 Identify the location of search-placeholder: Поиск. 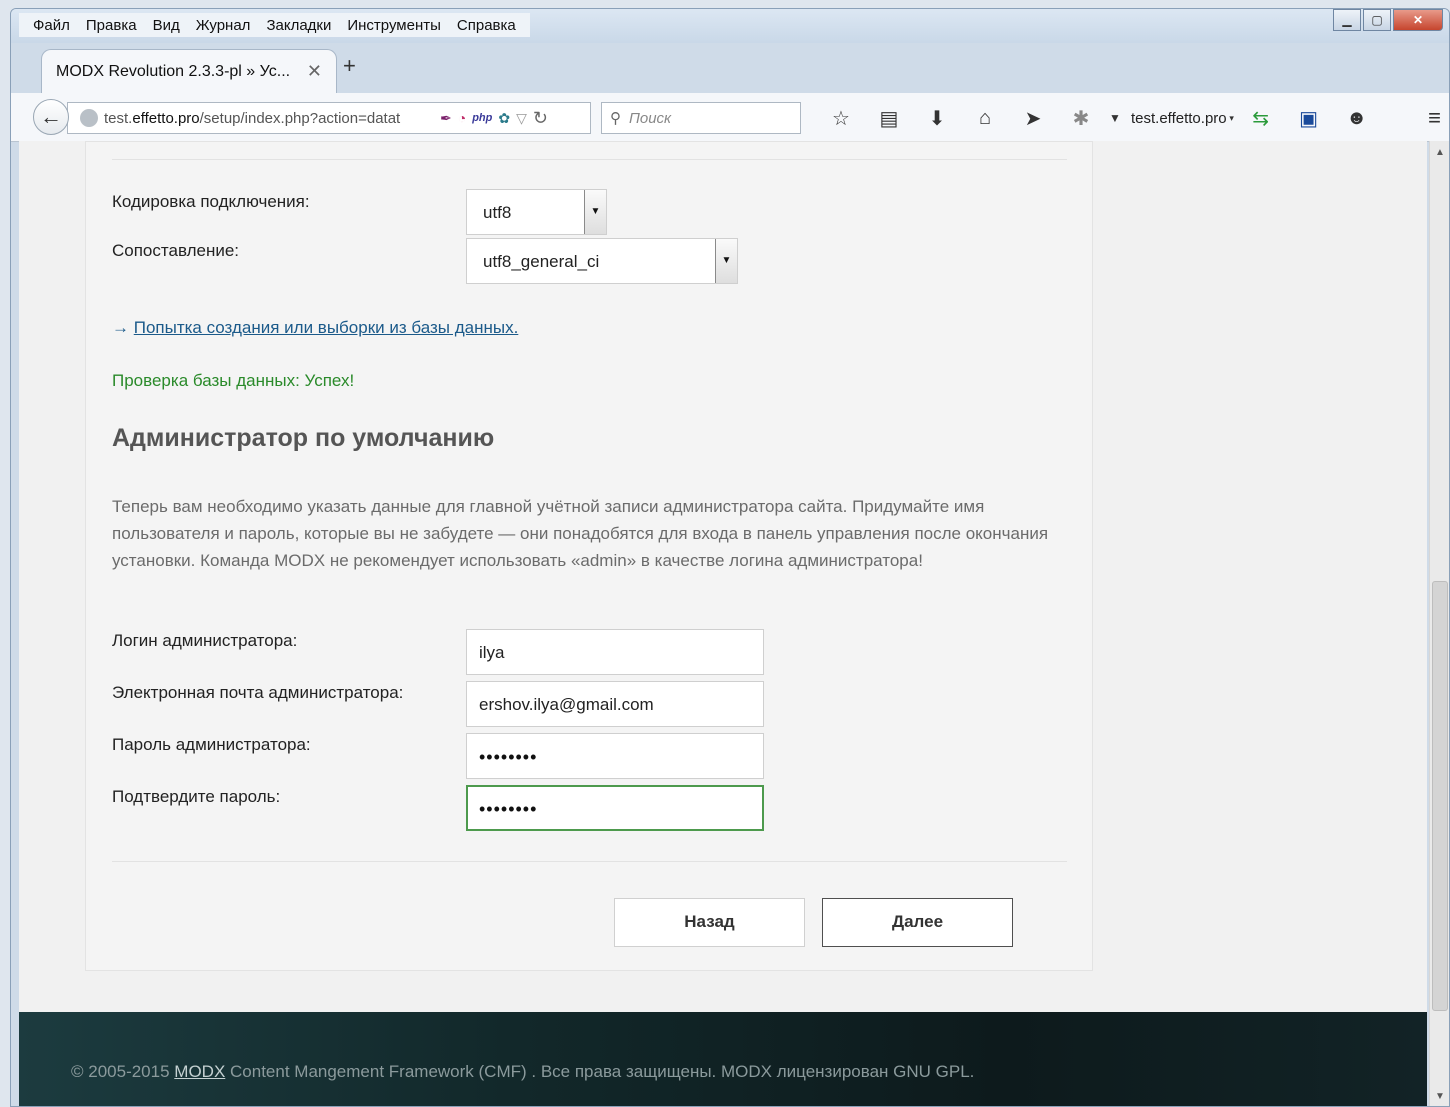
(650, 118).